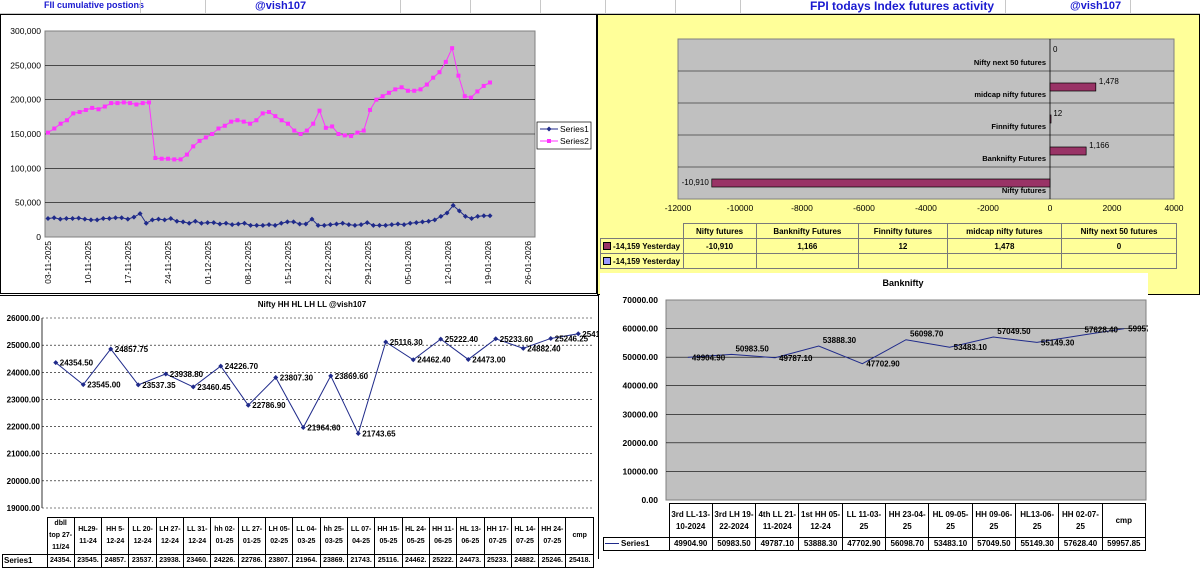 This screenshot has width=1200, height=568. I want to click on bn-category-cell: HH 02-07-25, so click(1080, 520).